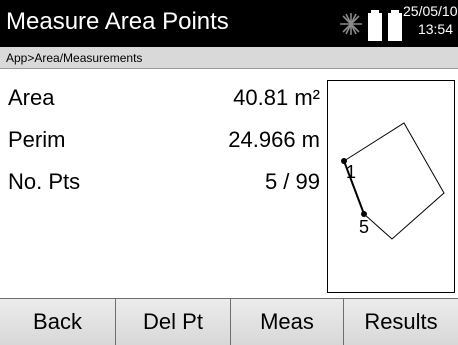 The image size is (458, 345). Describe the element at coordinates (31, 97) in the screenshot. I see `area-label: Area` at that location.